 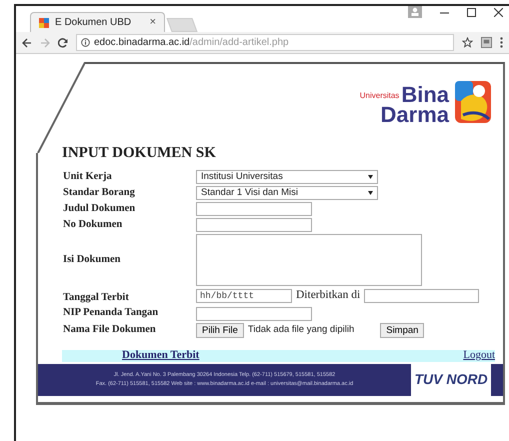 What do you see at coordinates (402, 330) in the screenshot?
I see `save-button: Simpan` at bounding box center [402, 330].